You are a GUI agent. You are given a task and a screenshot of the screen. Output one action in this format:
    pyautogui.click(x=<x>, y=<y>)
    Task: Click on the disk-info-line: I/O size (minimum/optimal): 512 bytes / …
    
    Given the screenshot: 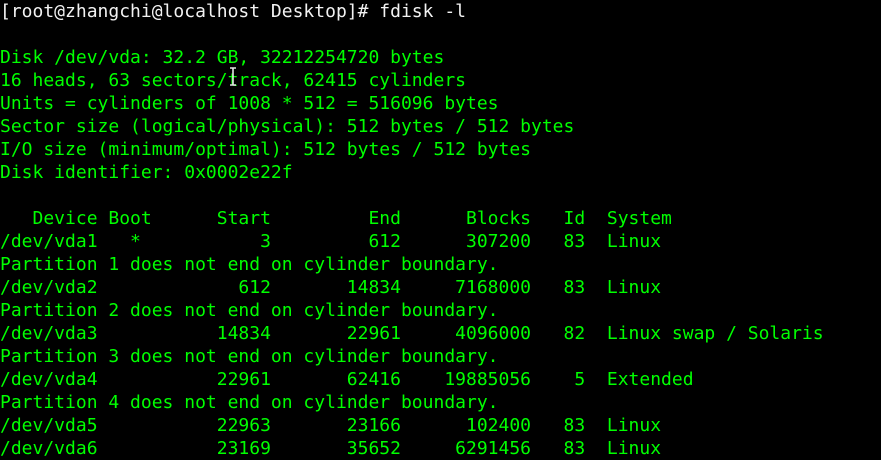 What is the action you would take?
    pyautogui.click(x=266, y=149)
    